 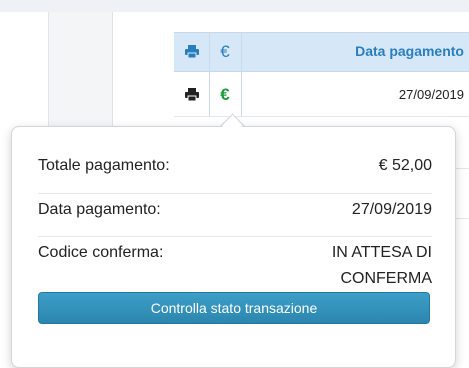 I want to click on code-label: Codice conferma:, so click(x=101, y=252).